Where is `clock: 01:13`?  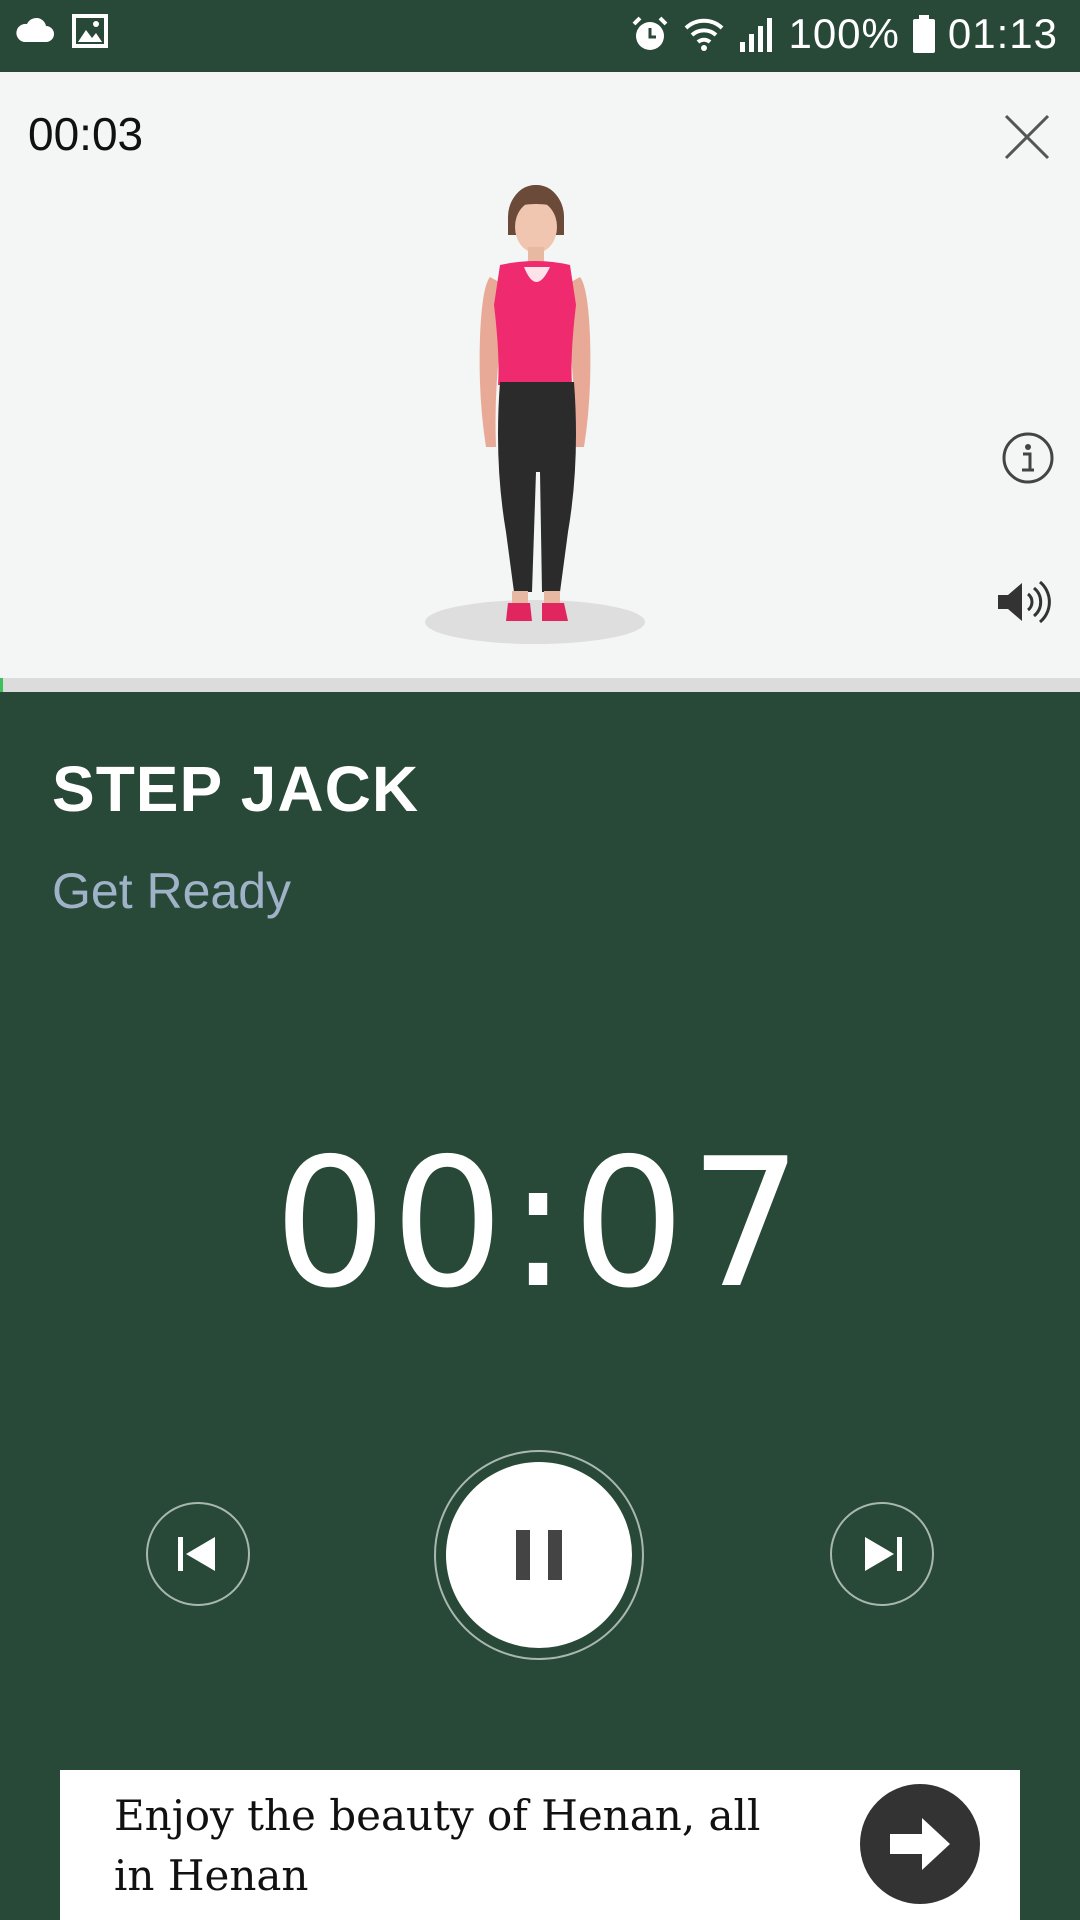
clock: 01:13 is located at coordinates (1002, 33).